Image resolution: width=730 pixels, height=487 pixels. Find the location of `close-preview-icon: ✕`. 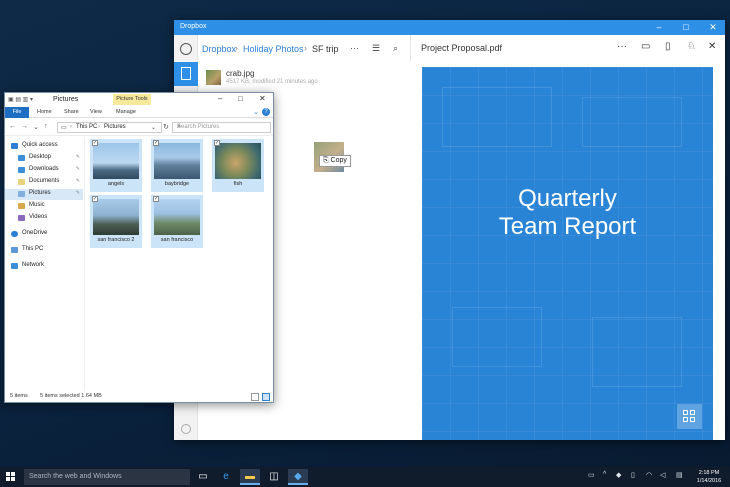

close-preview-icon: ✕ is located at coordinates (712, 46).